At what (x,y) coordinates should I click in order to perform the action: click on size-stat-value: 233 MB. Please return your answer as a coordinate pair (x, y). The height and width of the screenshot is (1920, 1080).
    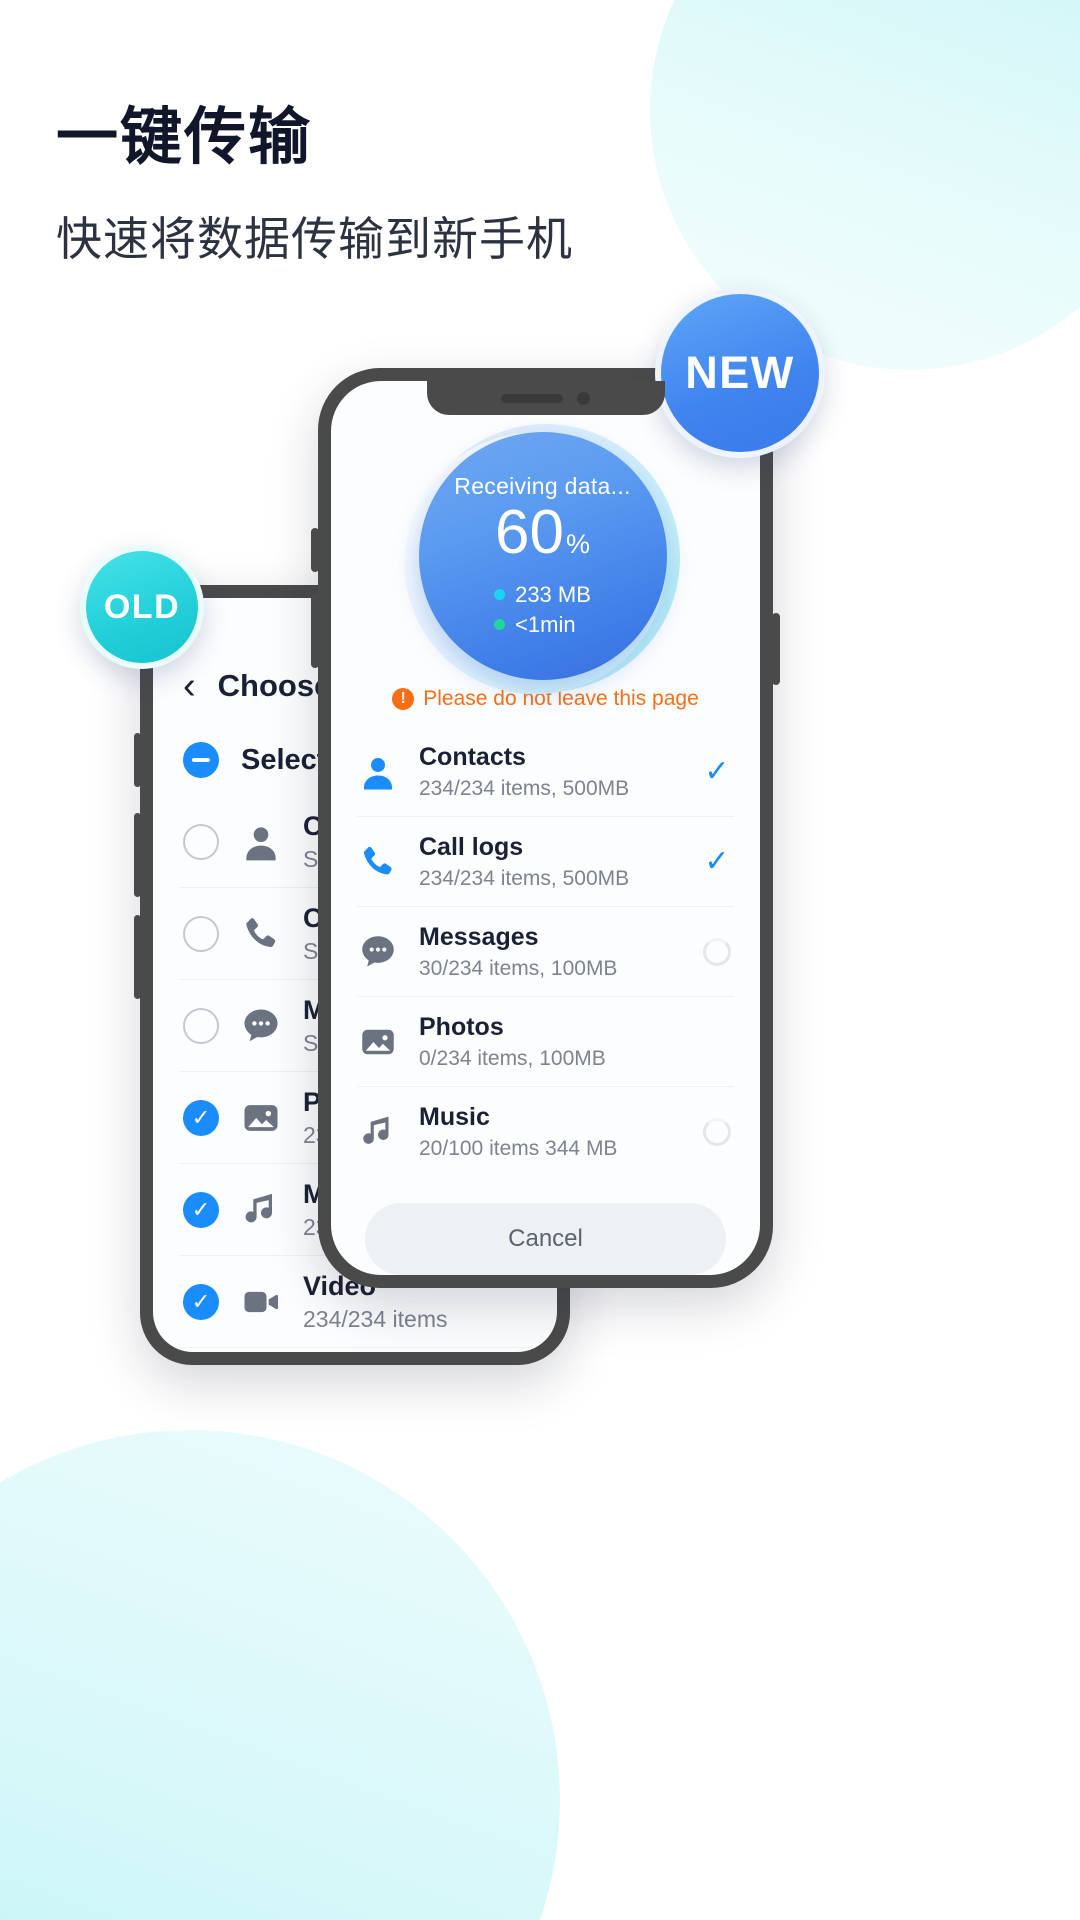
    Looking at the image, I should click on (553, 594).